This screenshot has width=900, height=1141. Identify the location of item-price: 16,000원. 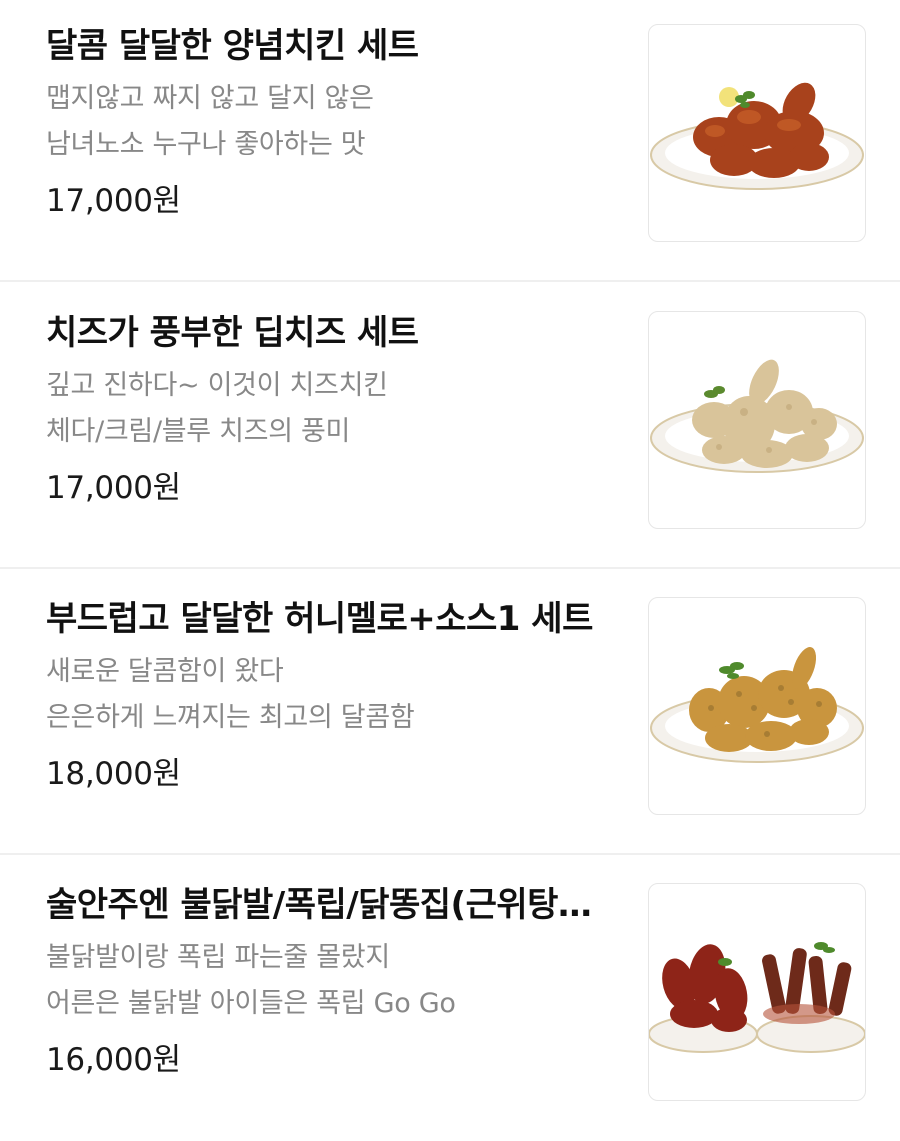
(113, 1060).